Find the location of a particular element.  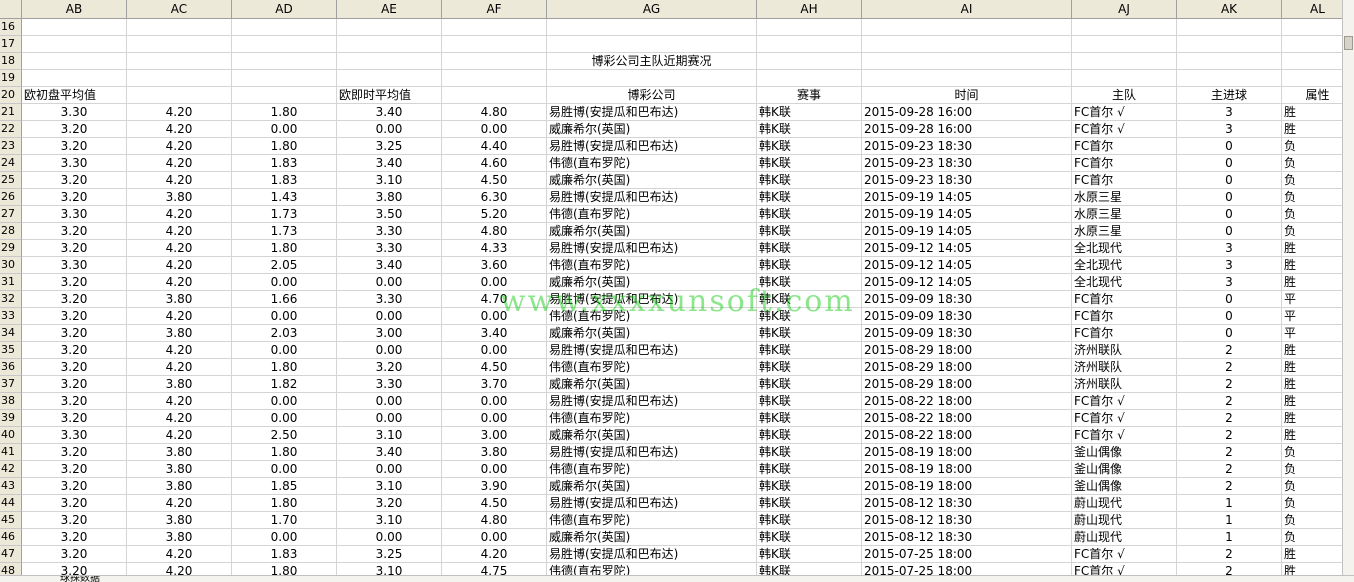

cell-ad: 1.83 is located at coordinates (284, 163).